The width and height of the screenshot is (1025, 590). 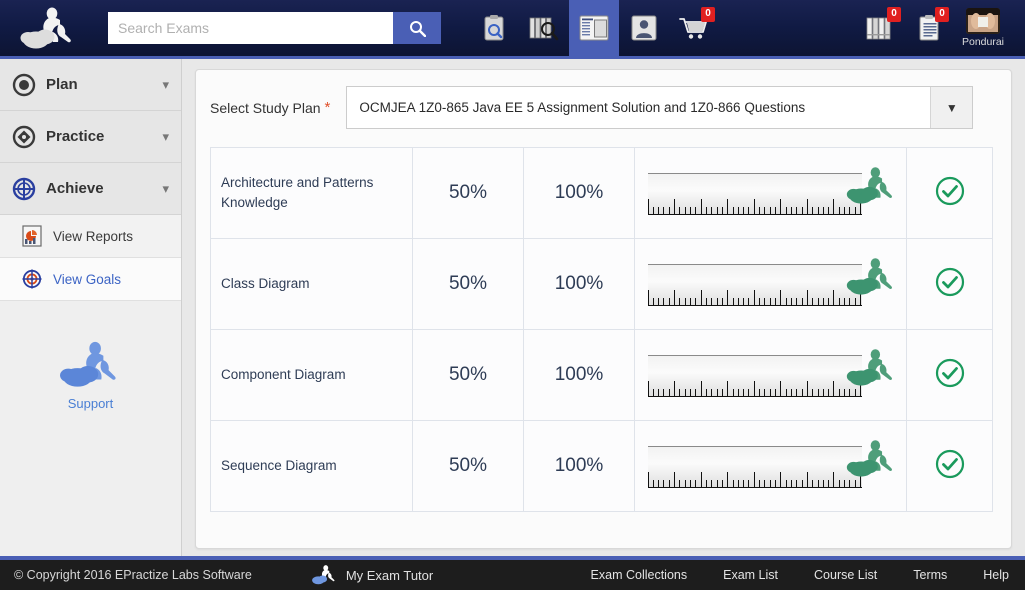 What do you see at coordinates (770, 284) in the screenshot?
I see `progress-gauge` at bounding box center [770, 284].